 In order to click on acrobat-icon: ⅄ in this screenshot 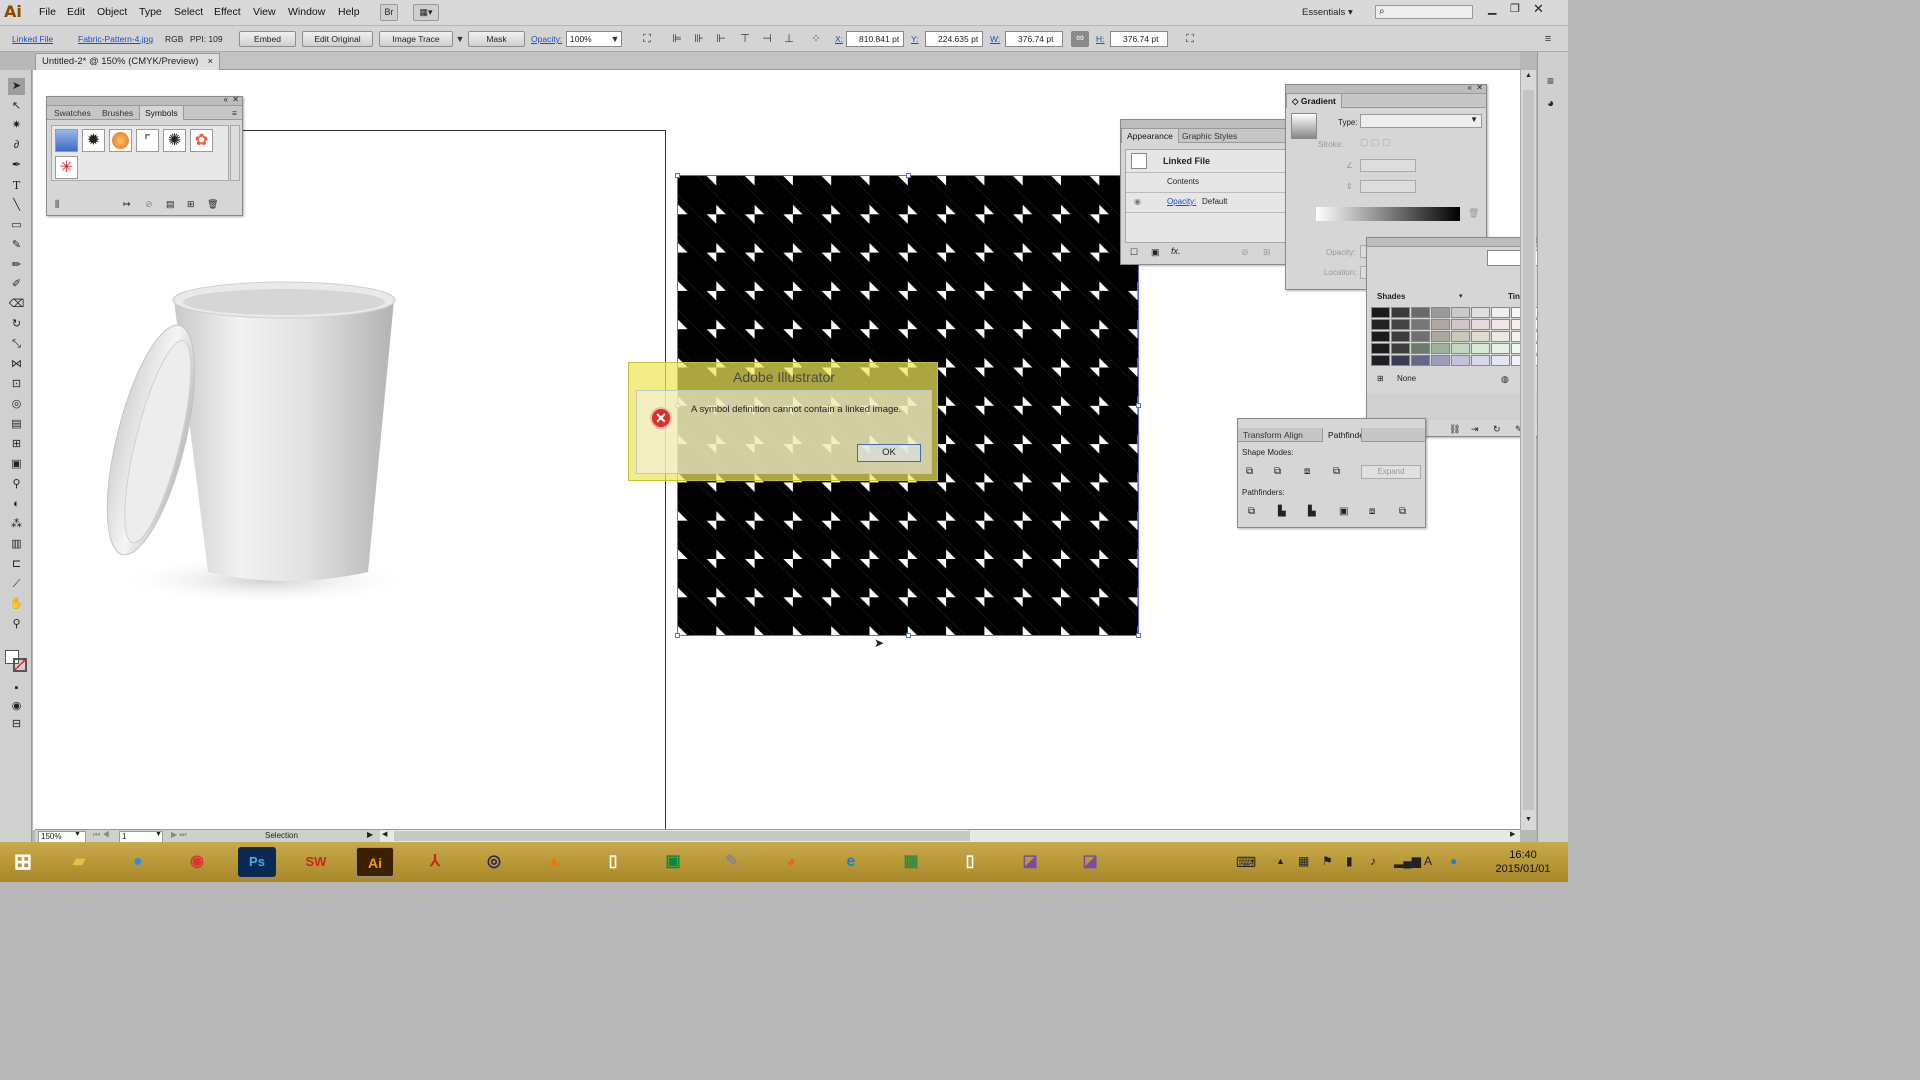, I will do `click(435, 862)`.